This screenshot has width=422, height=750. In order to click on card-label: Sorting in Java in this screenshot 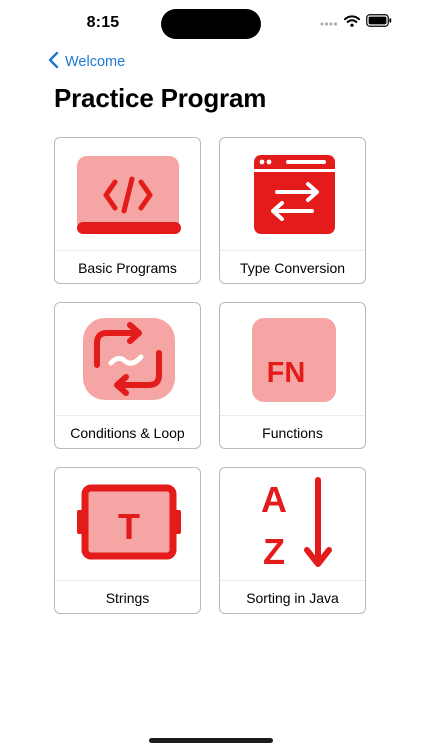, I will do `click(292, 597)`.